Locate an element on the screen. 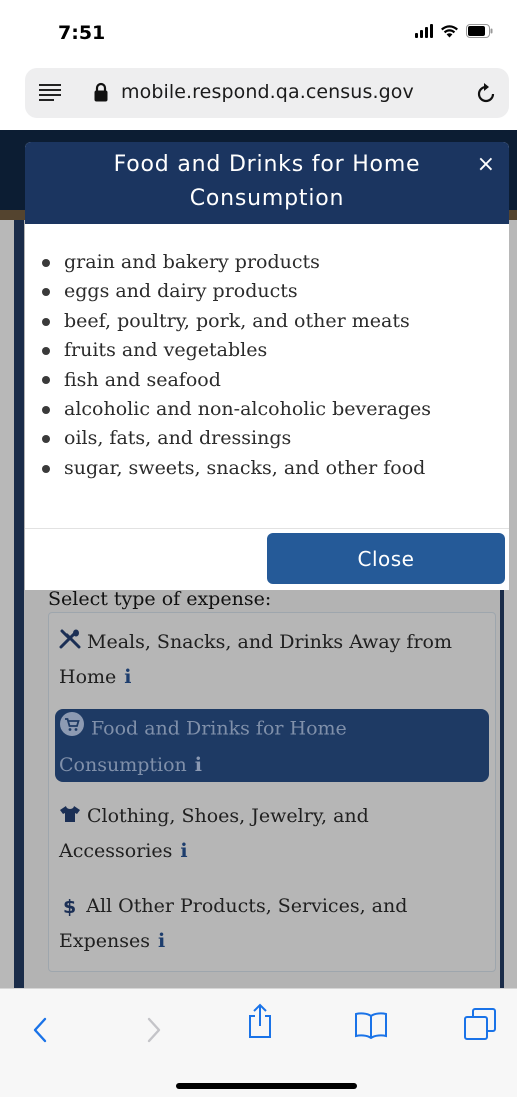 The width and height of the screenshot is (517, 1097). back-icon is located at coordinates (40, 1030).